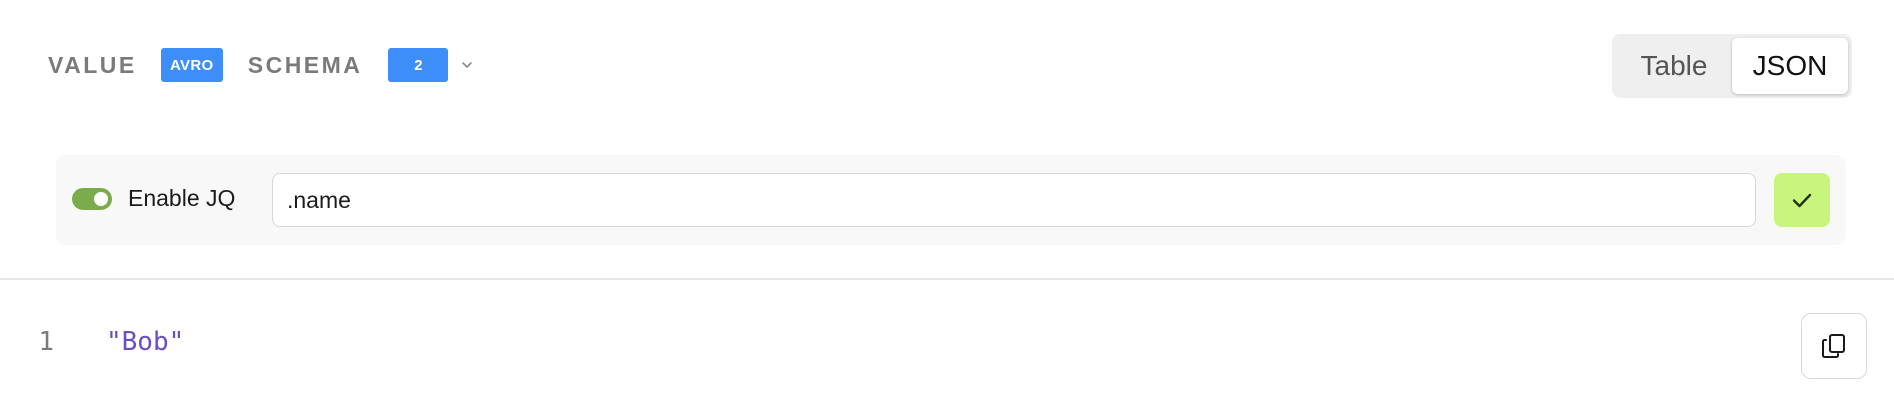 This screenshot has height=406, width=1894. I want to click on message-value-header: VALUE AVRO SCHEMA 2, so click(262, 65).